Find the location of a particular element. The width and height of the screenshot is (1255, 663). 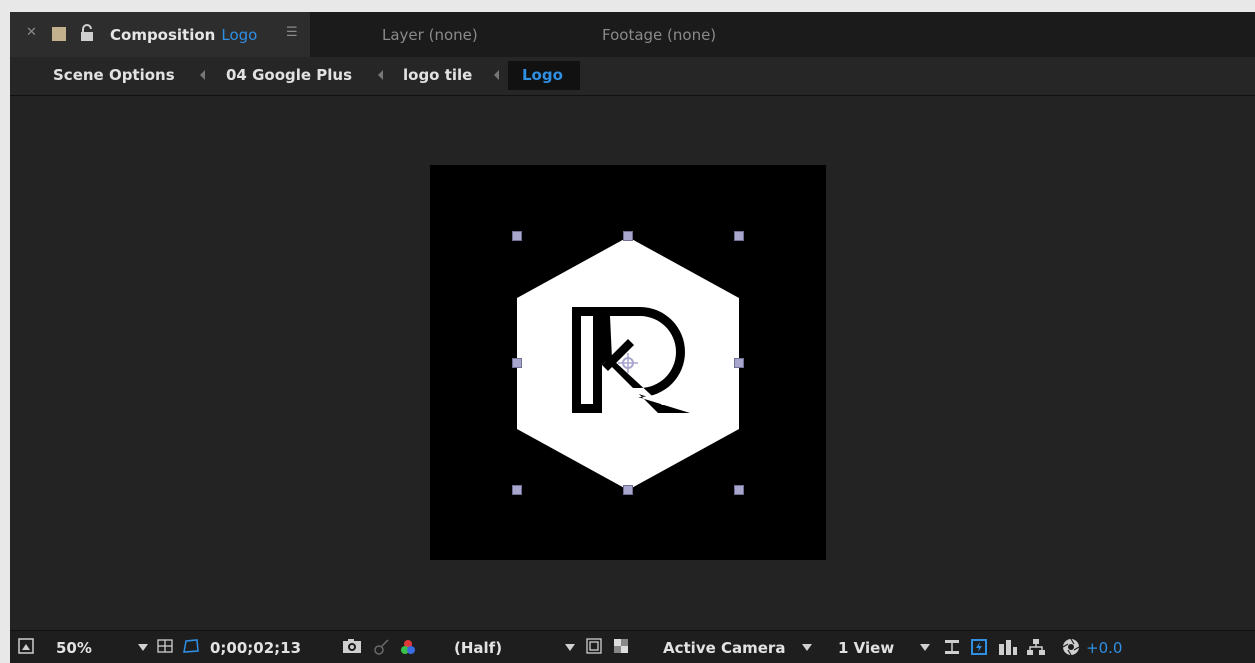

composition-name: Logo is located at coordinates (239, 35).